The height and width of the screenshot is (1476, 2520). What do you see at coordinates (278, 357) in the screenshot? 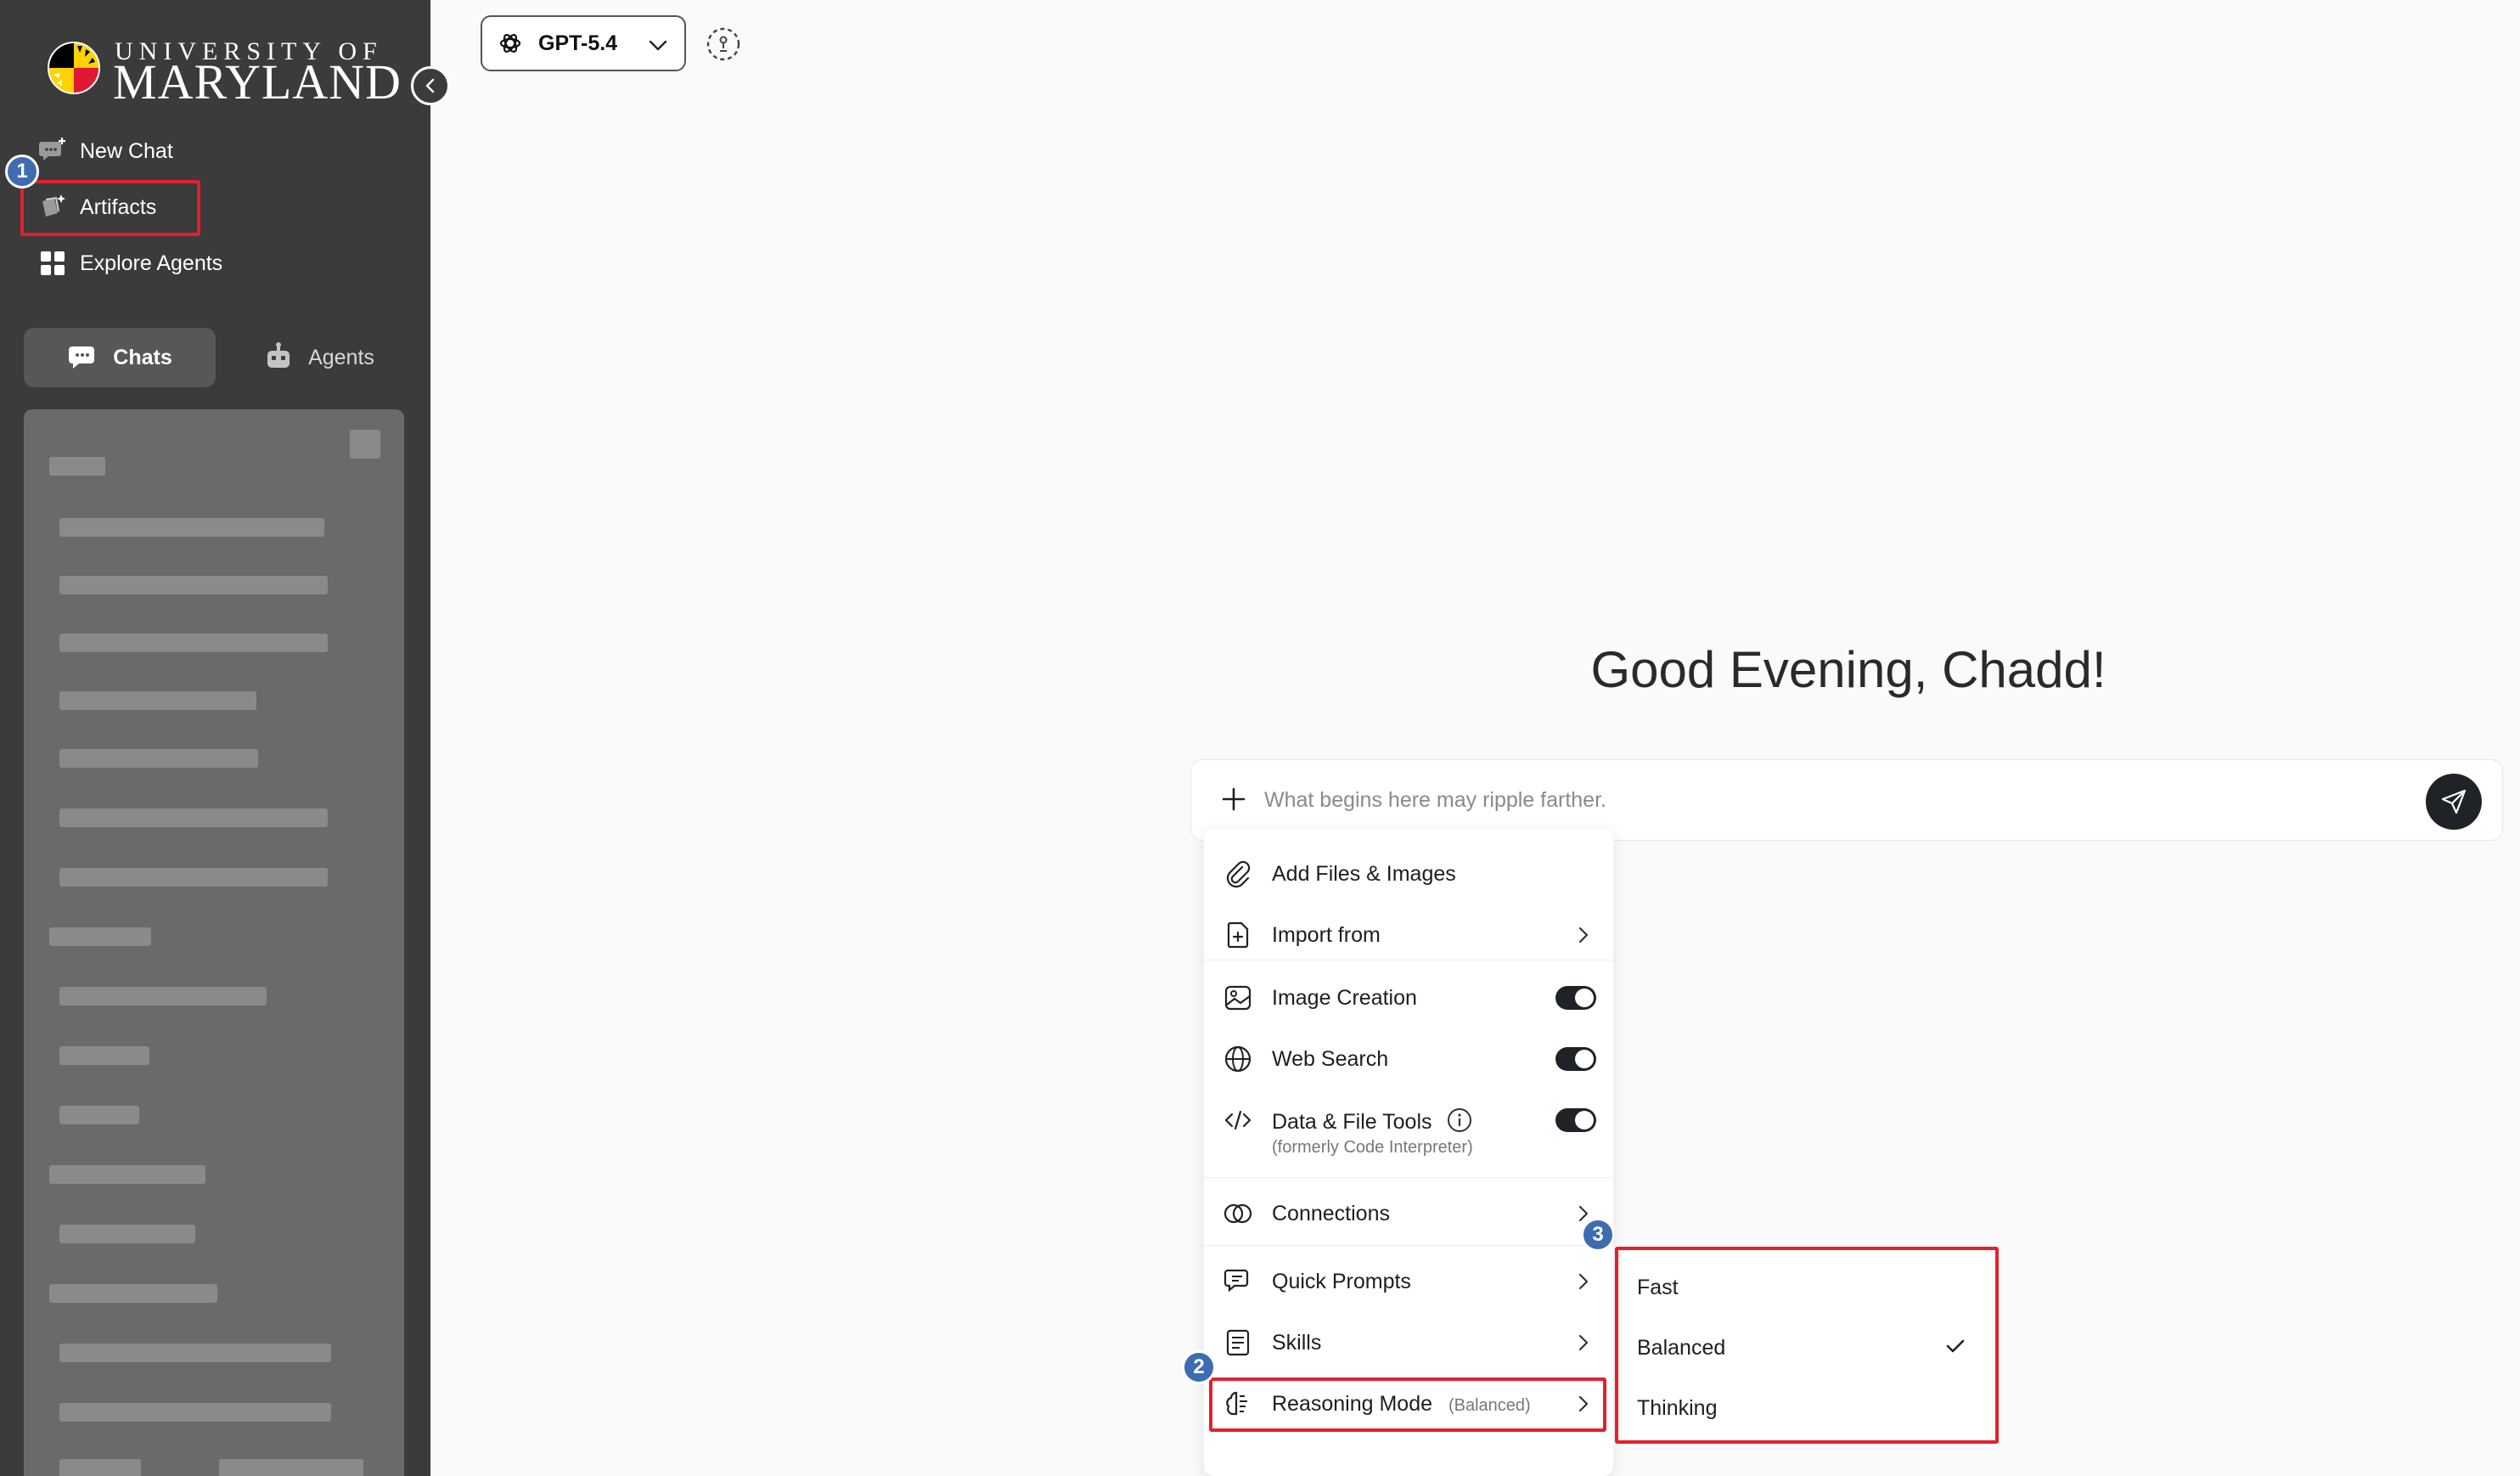
I see `agents-icon` at bounding box center [278, 357].